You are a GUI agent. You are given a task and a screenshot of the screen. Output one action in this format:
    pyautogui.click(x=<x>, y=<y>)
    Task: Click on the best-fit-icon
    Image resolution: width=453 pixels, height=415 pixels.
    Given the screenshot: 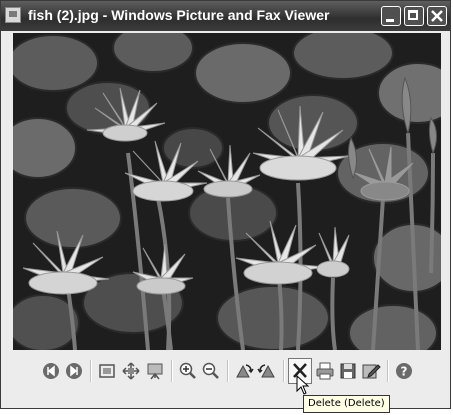 What is the action you would take?
    pyautogui.click(x=107, y=371)
    